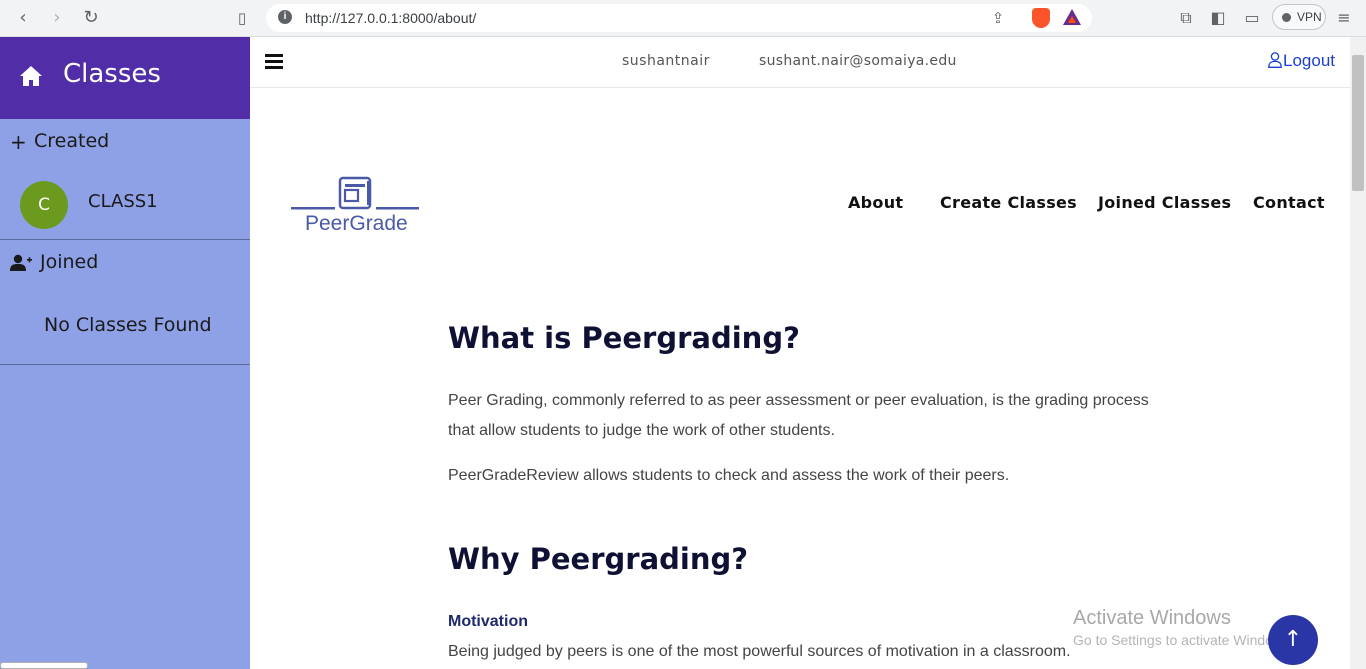 The width and height of the screenshot is (1366, 669). What do you see at coordinates (128, 325) in the screenshot?
I see `no-classes-message: No Classes Found` at bounding box center [128, 325].